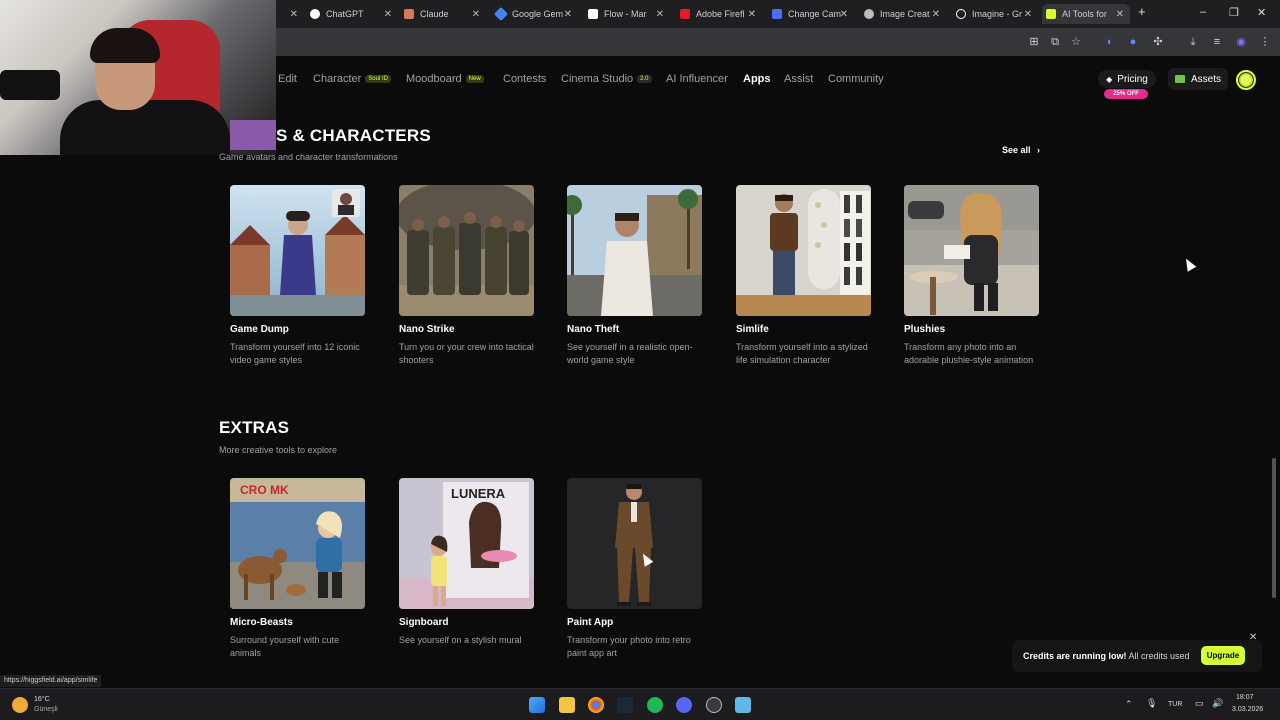 Image resolution: width=1280 pixels, height=720 pixels. What do you see at coordinates (1021, 150) in the screenshot?
I see `see-all-link: See all ›` at bounding box center [1021, 150].